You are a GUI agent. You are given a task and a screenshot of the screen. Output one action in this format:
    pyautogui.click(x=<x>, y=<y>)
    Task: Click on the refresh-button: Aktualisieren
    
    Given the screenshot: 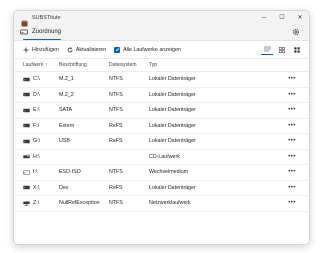 What is the action you would take?
    pyautogui.click(x=86, y=50)
    